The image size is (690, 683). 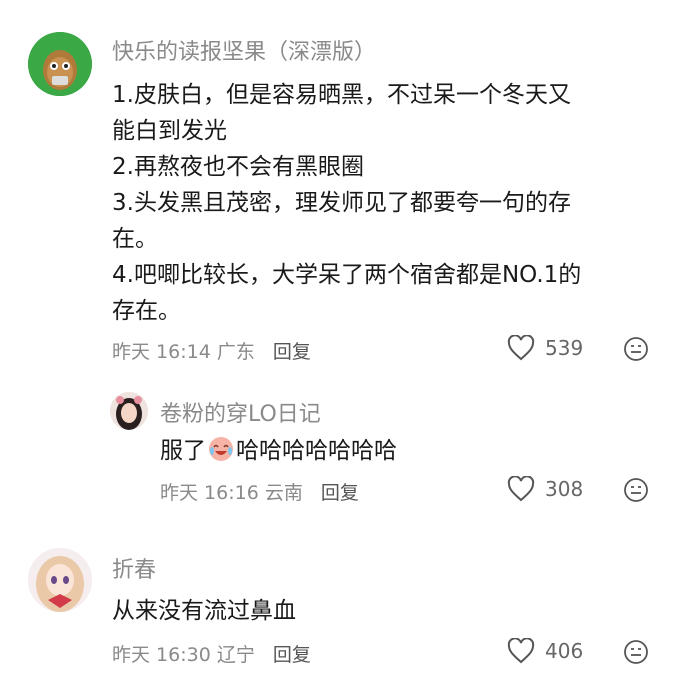 What do you see at coordinates (235, 352) in the screenshot?
I see `comment-location: 广东` at bounding box center [235, 352].